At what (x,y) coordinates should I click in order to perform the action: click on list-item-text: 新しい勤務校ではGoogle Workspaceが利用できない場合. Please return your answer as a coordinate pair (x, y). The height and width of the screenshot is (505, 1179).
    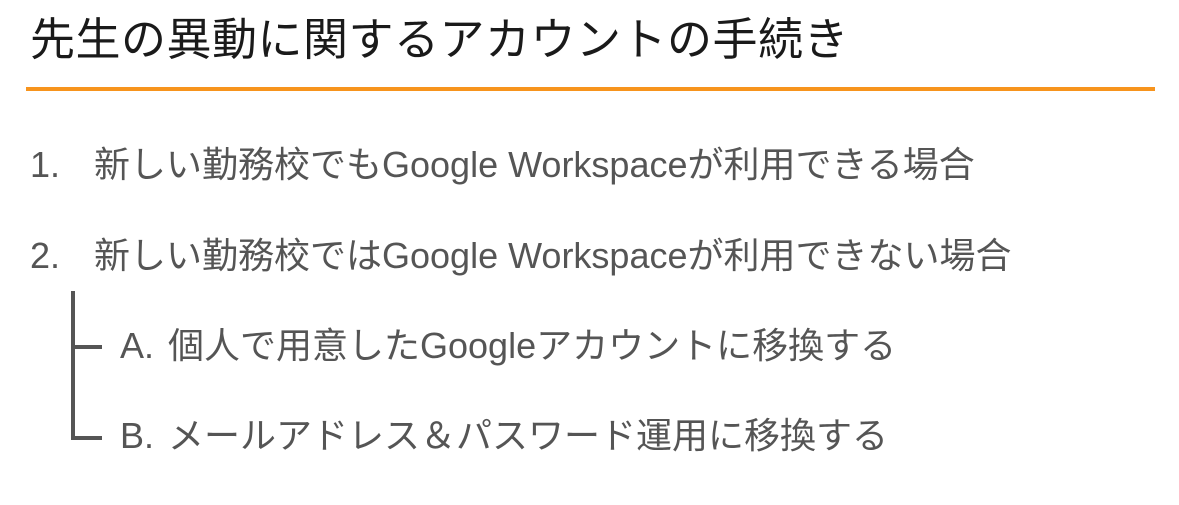
    Looking at the image, I should click on (553, 255).